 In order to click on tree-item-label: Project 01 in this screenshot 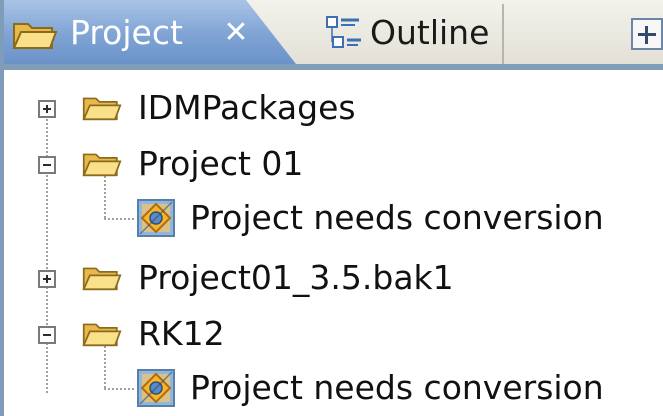, I will do `click(221, 163)`.